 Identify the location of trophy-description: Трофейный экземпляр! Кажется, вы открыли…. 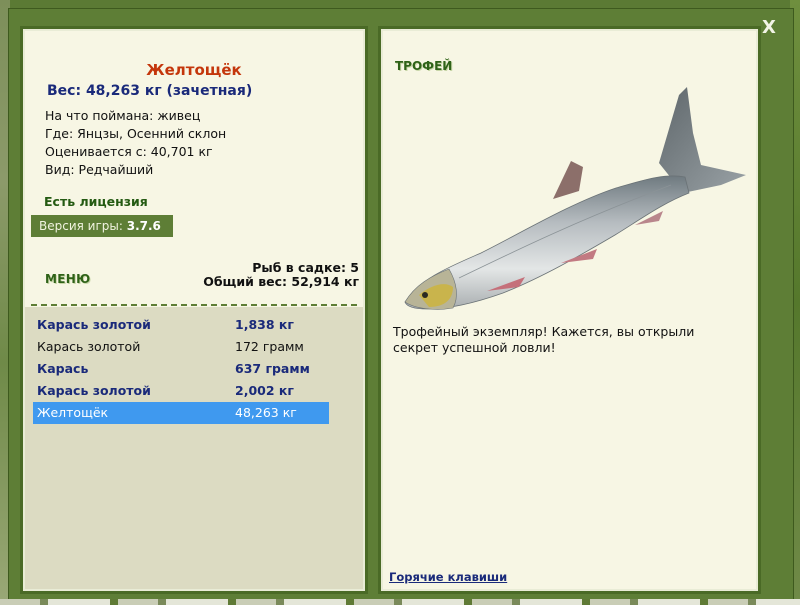
(544, 339).